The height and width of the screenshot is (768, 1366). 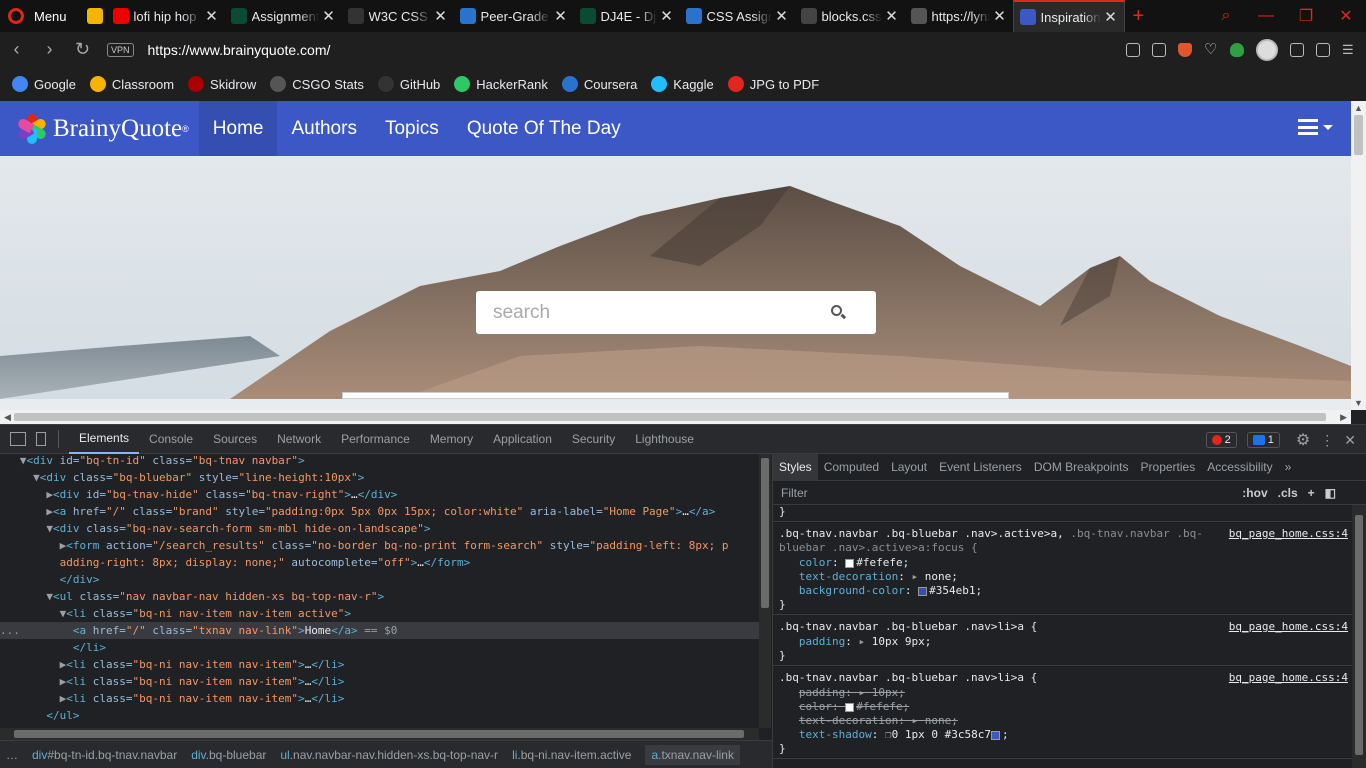 What do you see at coordinates (408, 84) in the screenshot?
I see `bookmark-item: GitHub` at bounding box center [408, 84].